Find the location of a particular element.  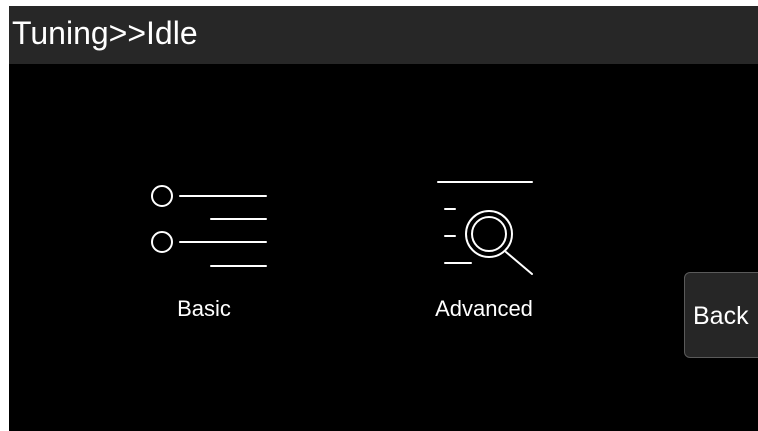

page-title: Tuning>>Idle is located at coordinates (105, 33).